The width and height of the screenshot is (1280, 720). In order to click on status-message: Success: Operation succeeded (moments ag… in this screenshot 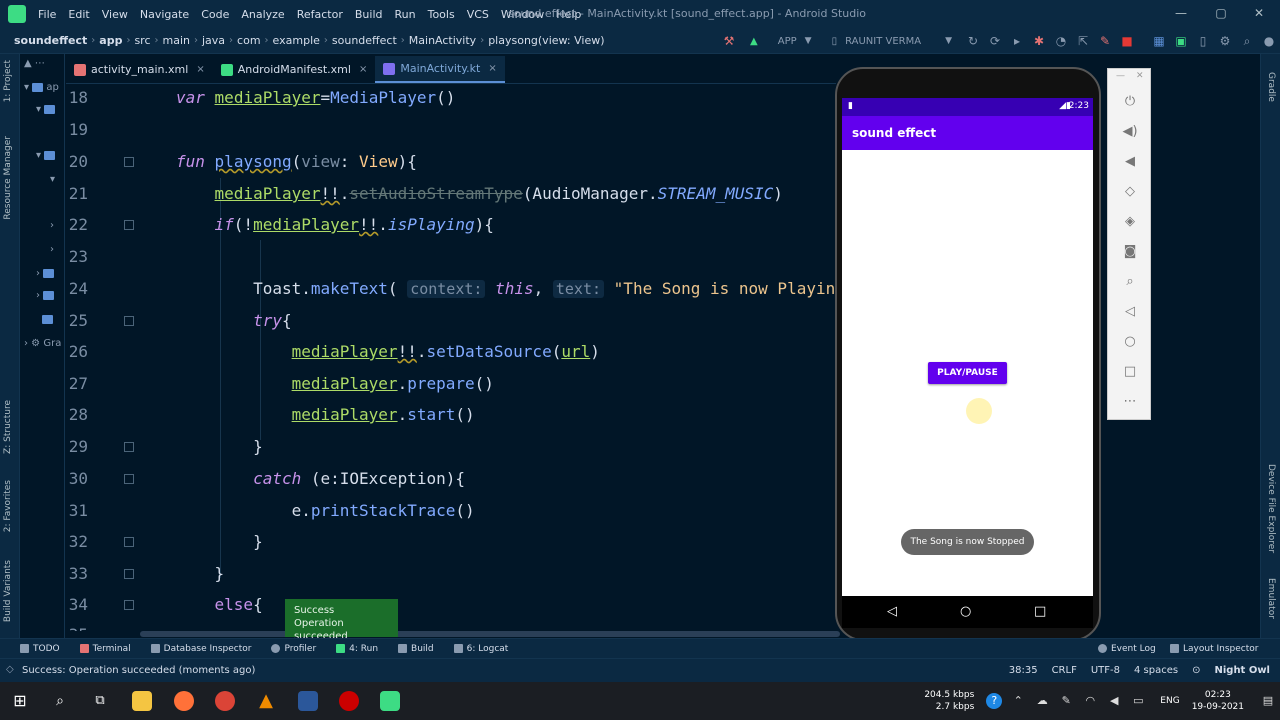, I will do `click(138, 670)`.